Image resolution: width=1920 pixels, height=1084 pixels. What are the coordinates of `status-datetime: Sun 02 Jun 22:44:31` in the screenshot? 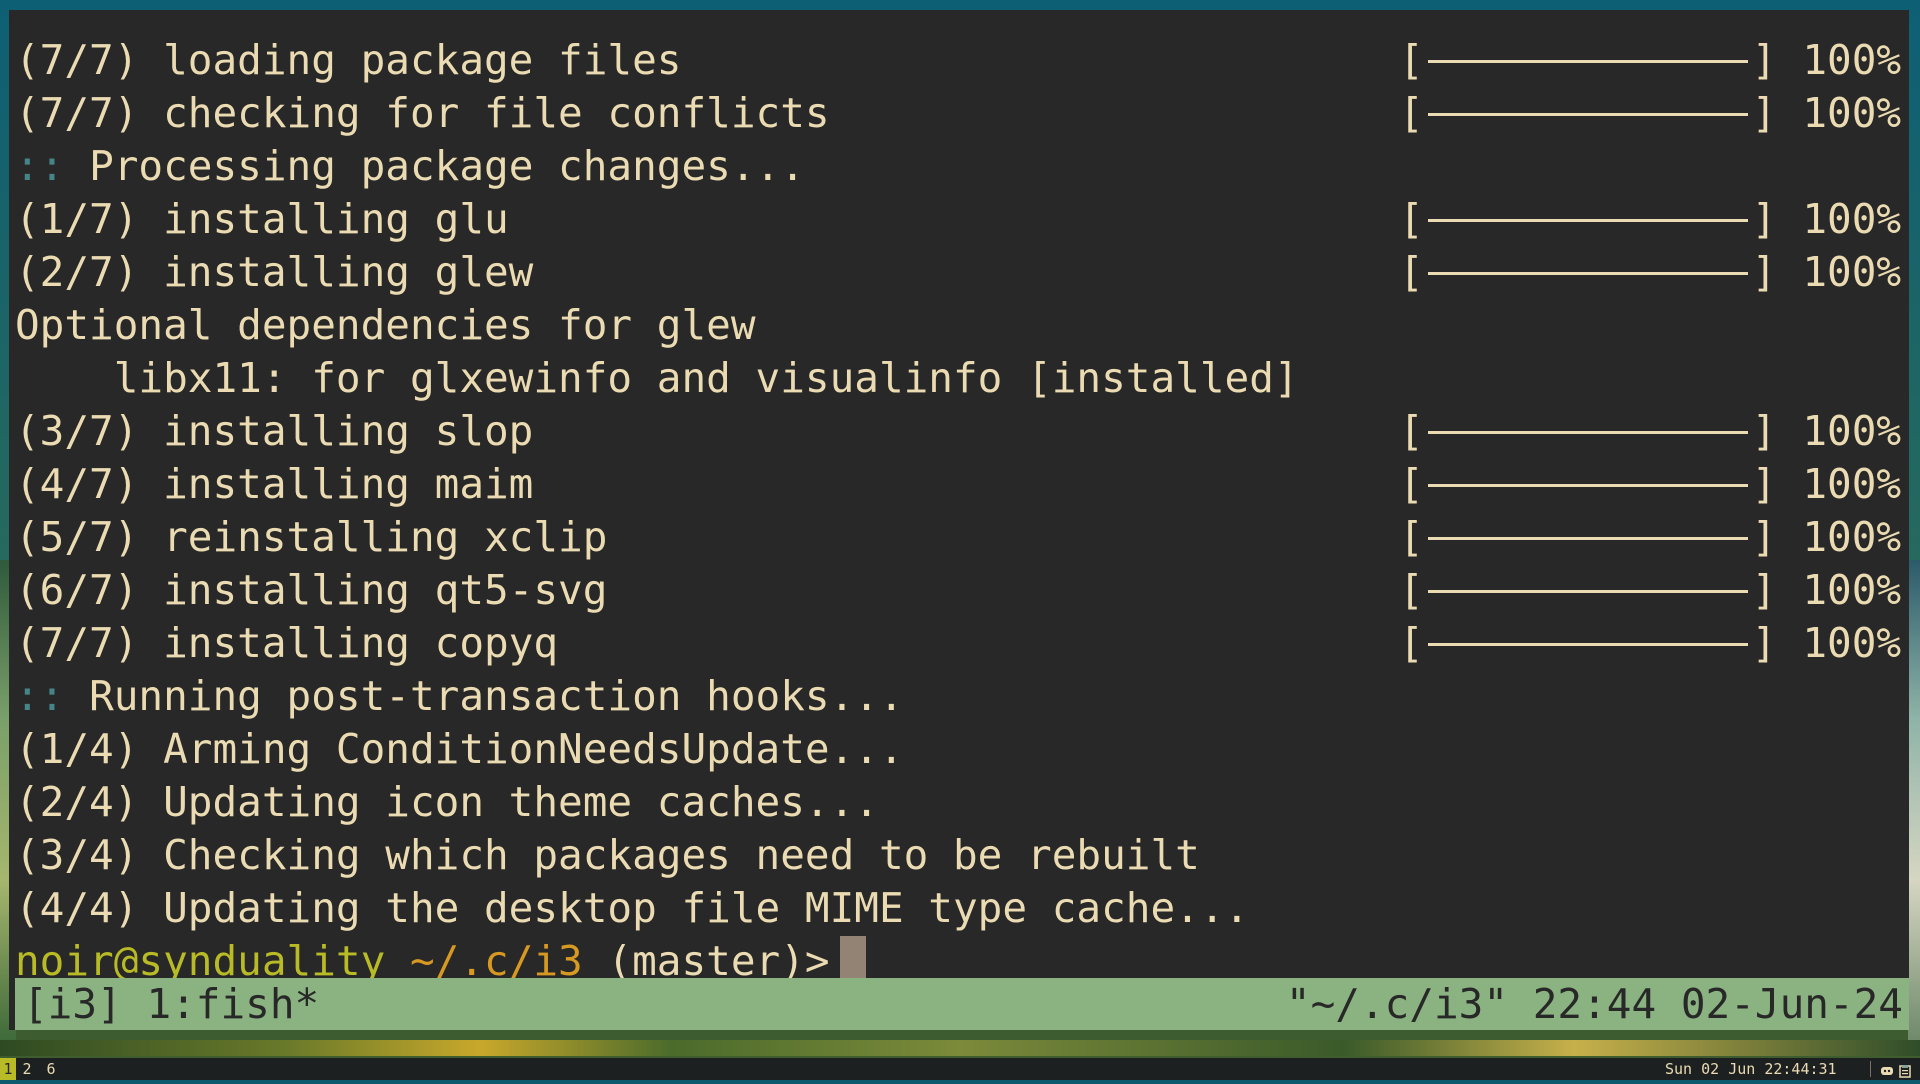 It's located at (1751, 1069).